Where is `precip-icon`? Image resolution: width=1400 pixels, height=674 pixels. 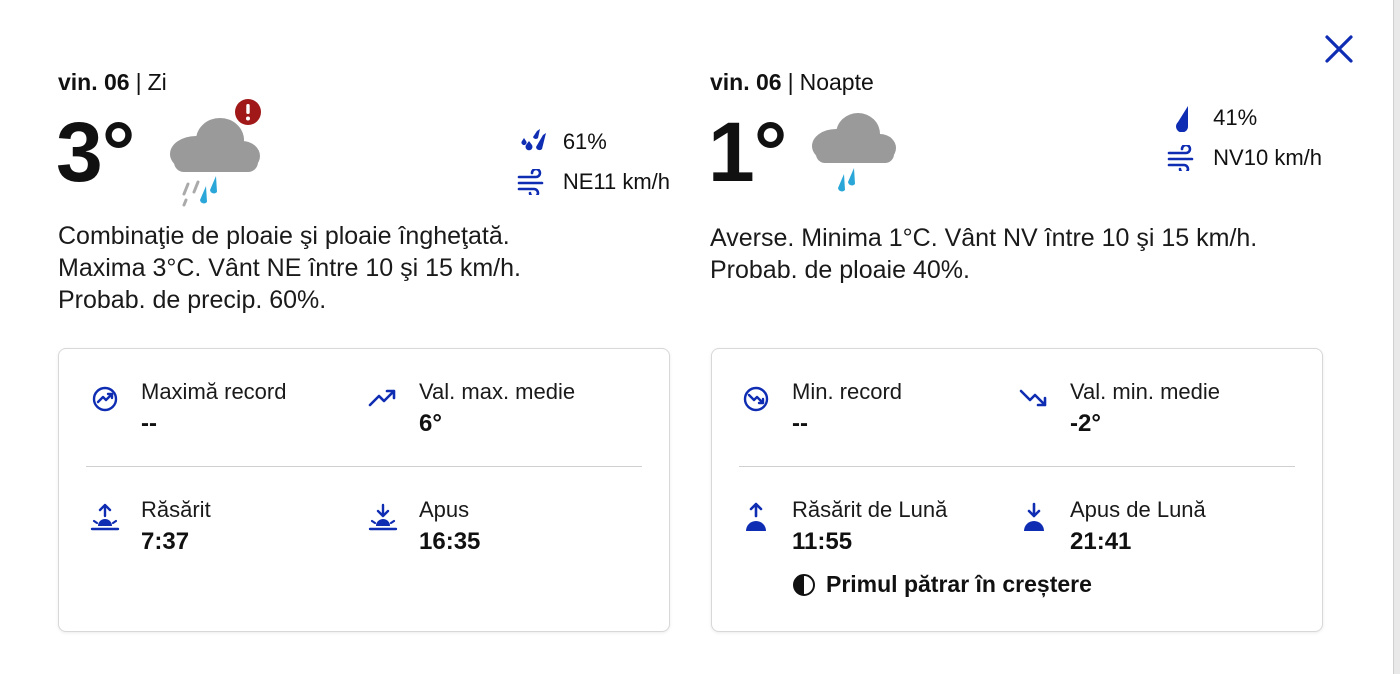 precip-icon is located at coordinates (532, 142).